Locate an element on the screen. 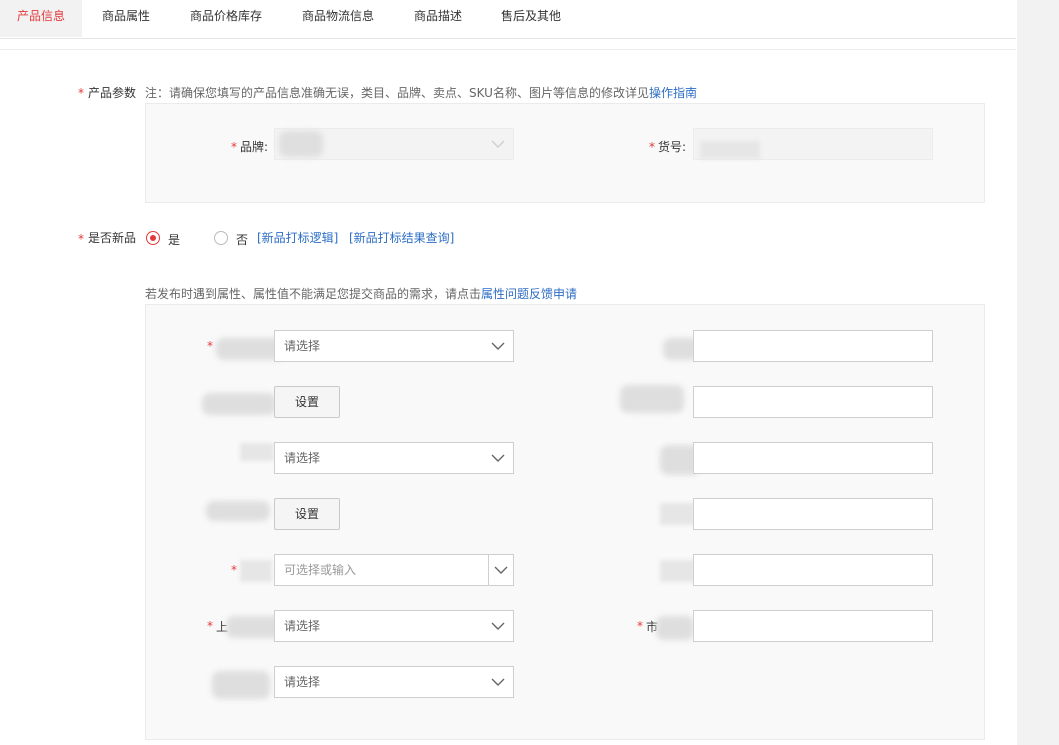 The height and width of the screenshot is (745, 1059). new-product-logic-link: [新品打标逻辑] is located at coordinates (297, 237).